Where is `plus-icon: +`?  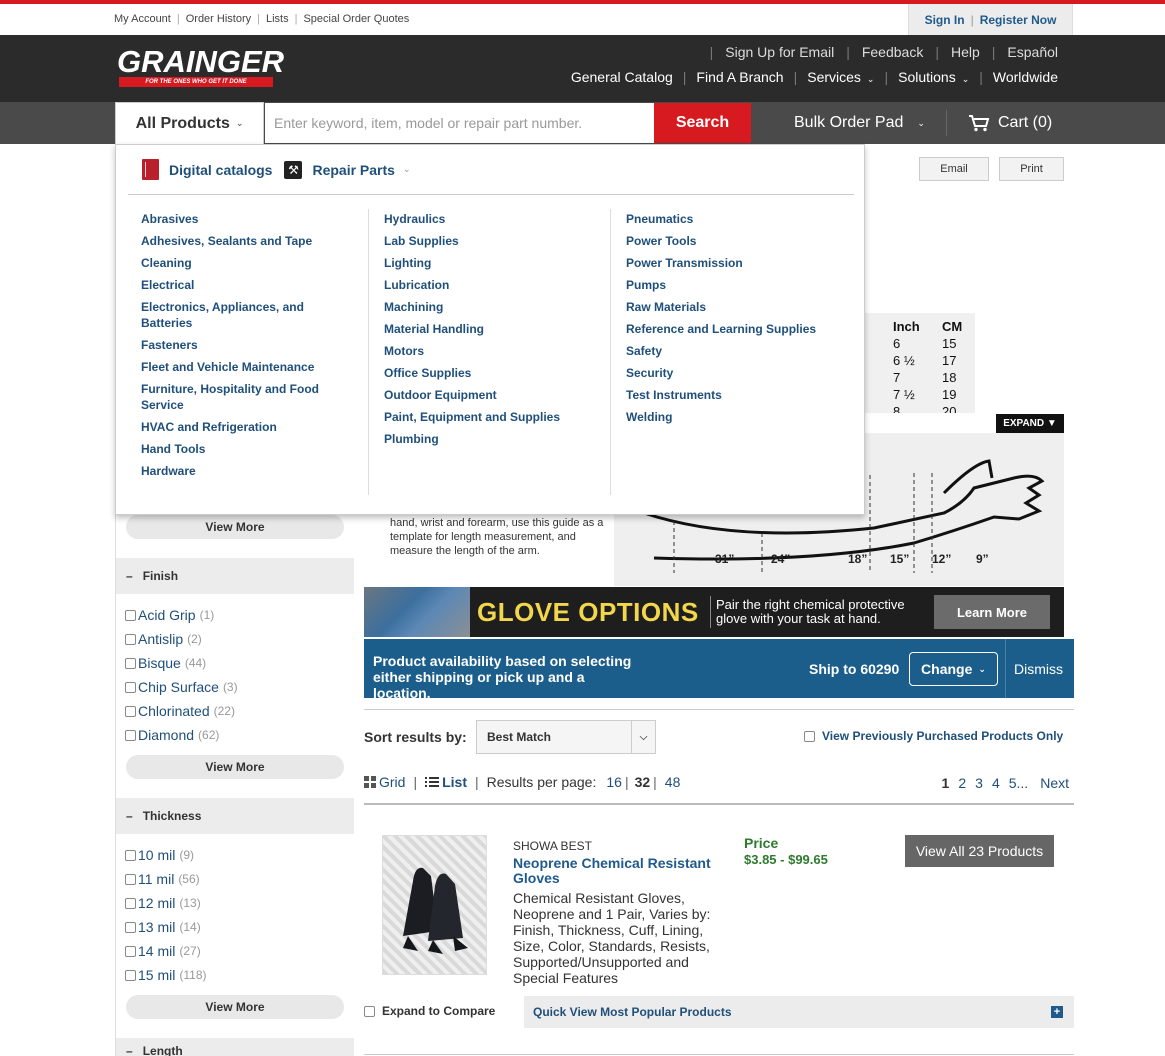 plus-icon: + is located at coordinates (1057, 1012).